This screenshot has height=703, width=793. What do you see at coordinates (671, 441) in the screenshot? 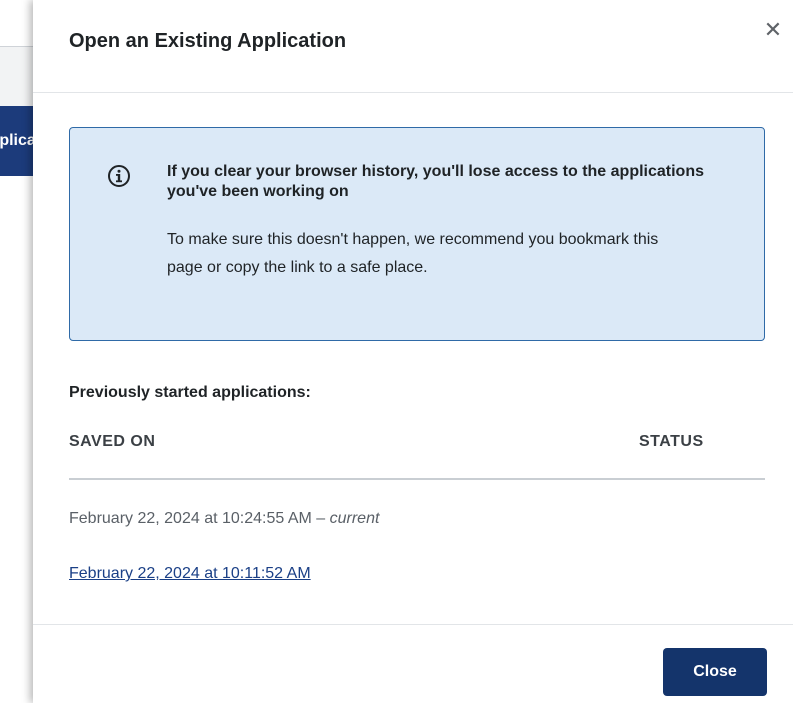
I see `column-header-status: STATUS` at bounding box center [671, 441].